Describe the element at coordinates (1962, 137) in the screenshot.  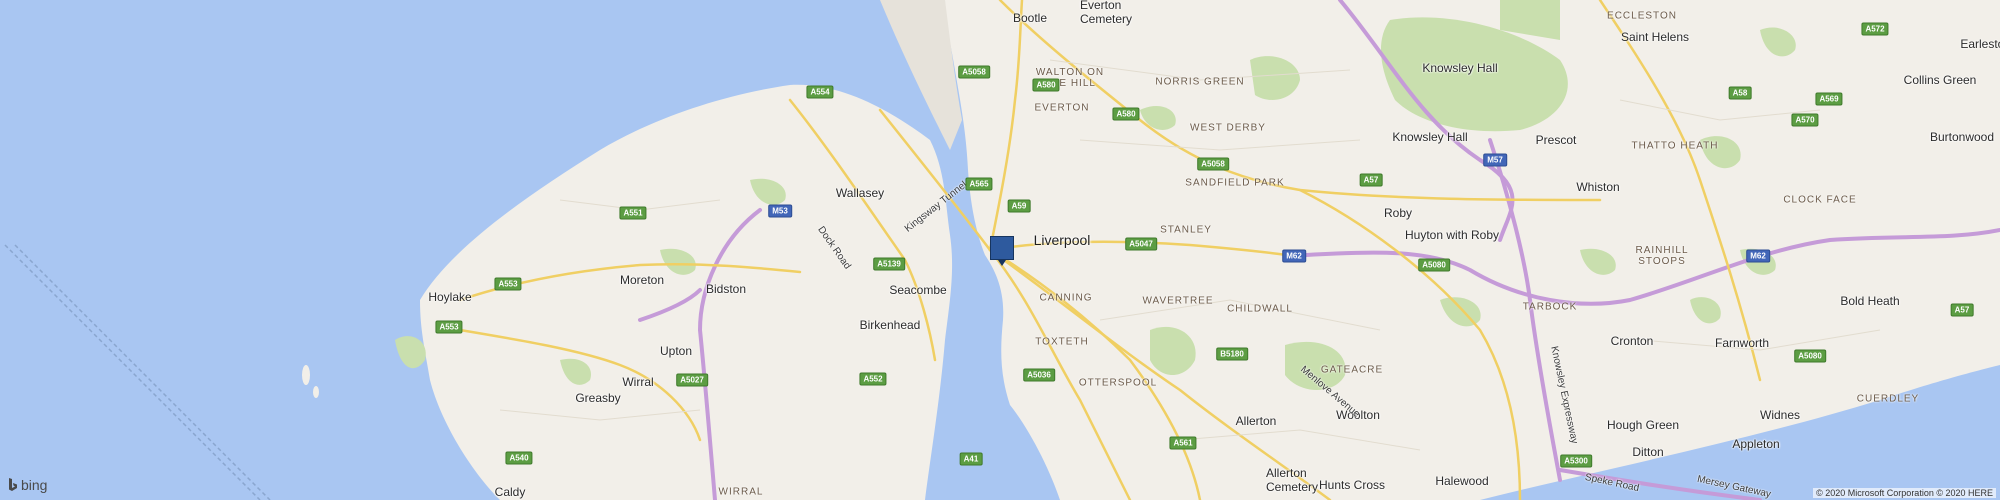
I see `place-label: Burtonwood` at that location.